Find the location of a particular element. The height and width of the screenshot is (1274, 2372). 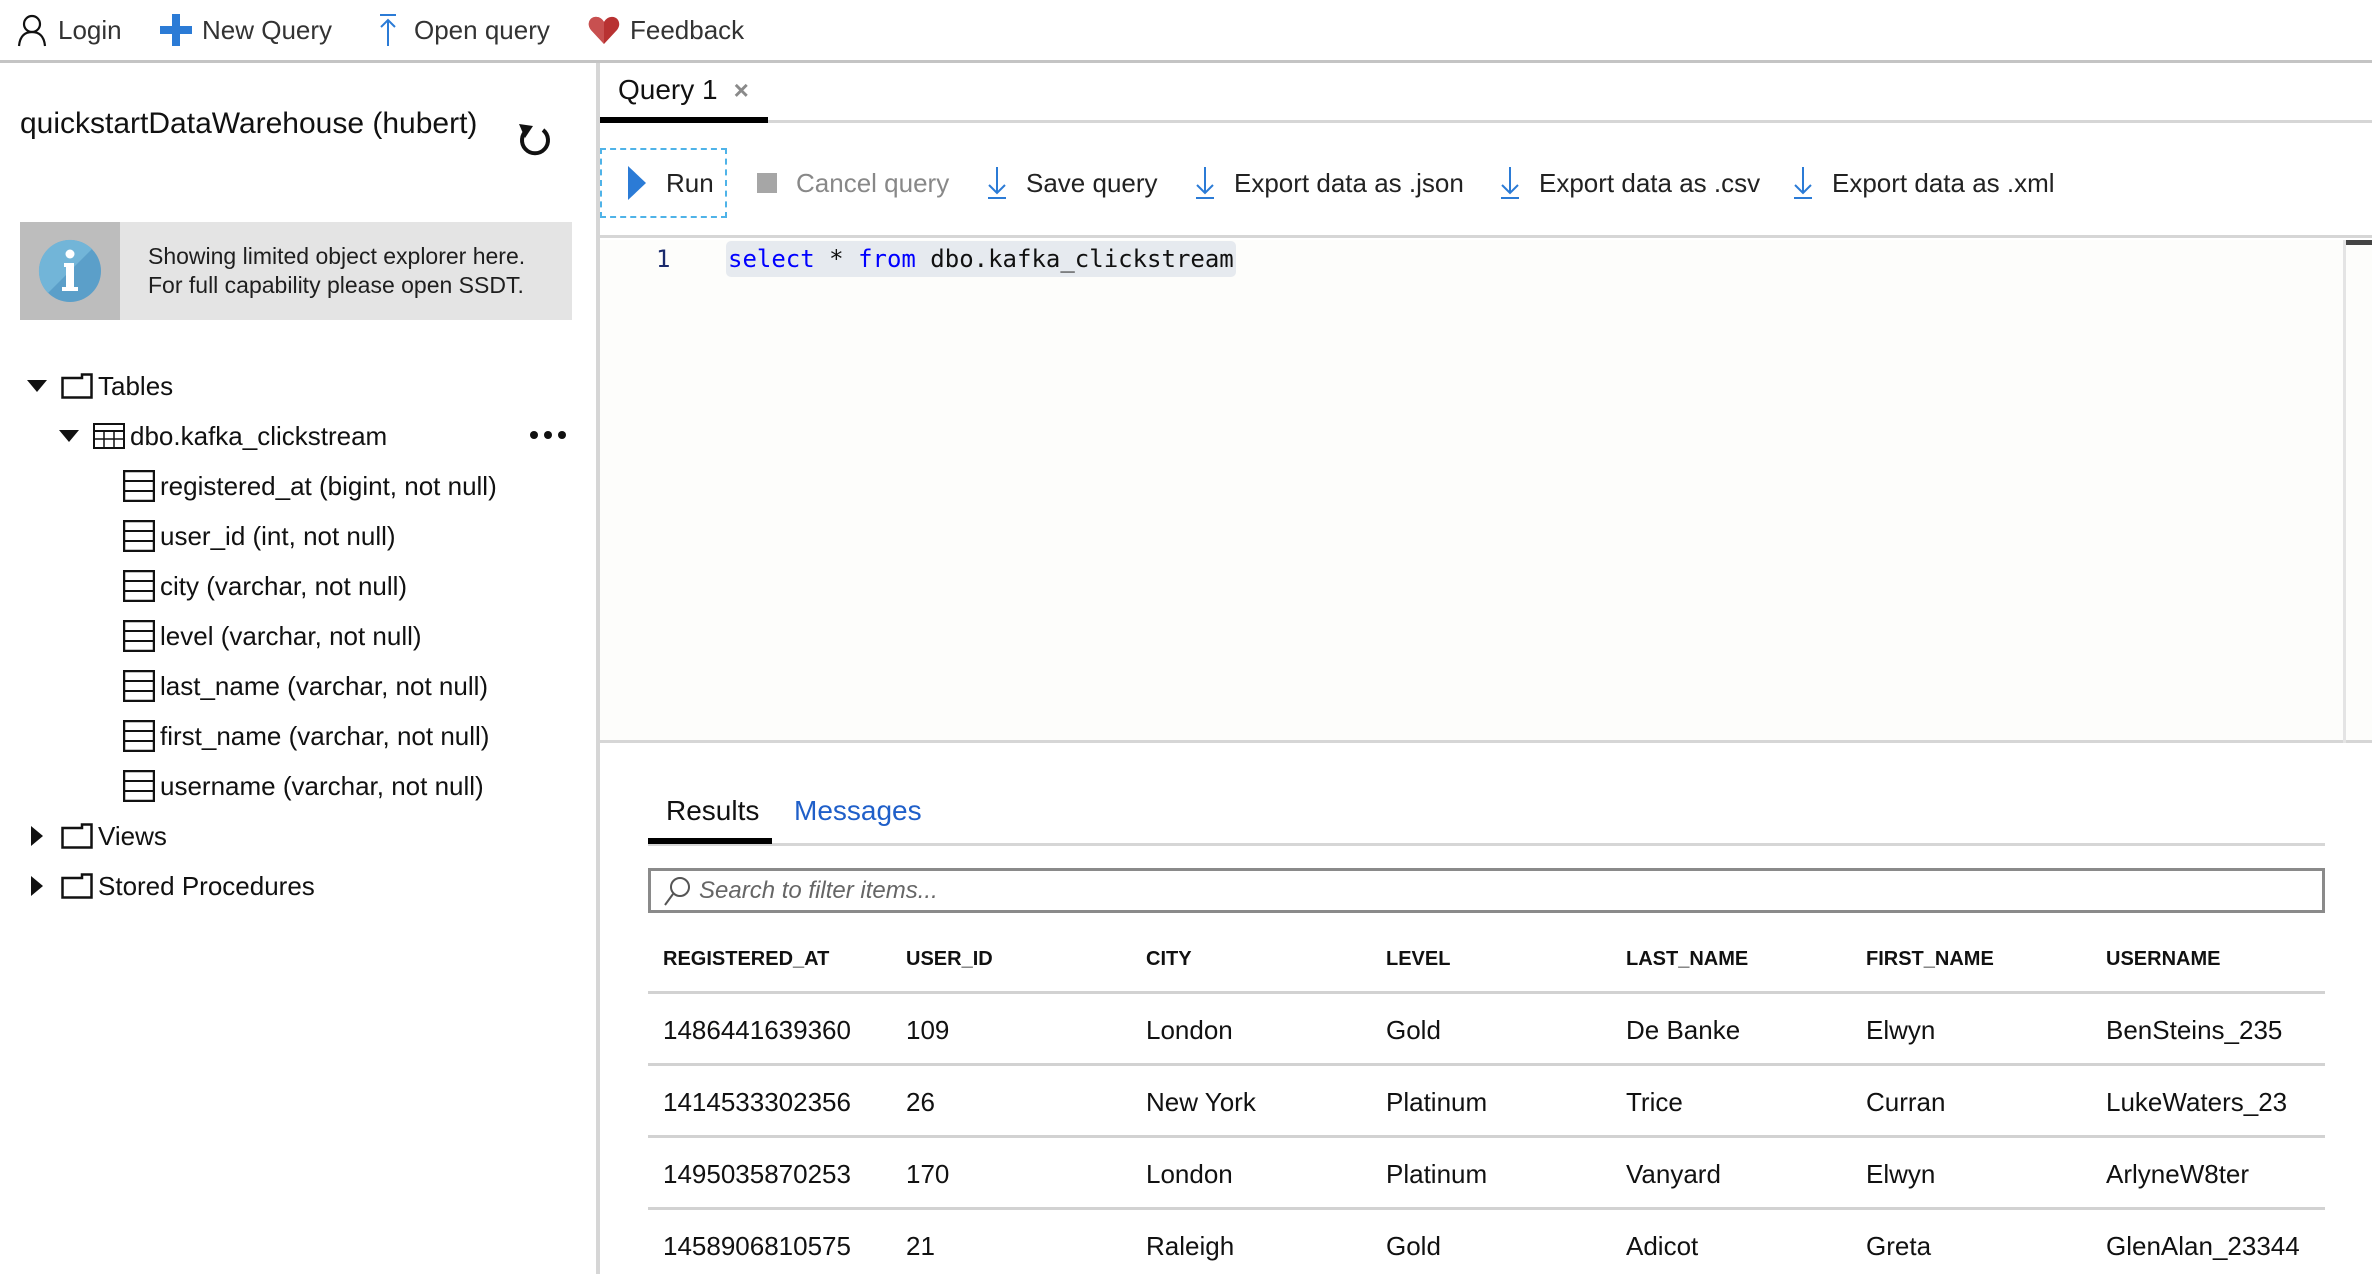

table-icon is located at coordinates (109, 436).